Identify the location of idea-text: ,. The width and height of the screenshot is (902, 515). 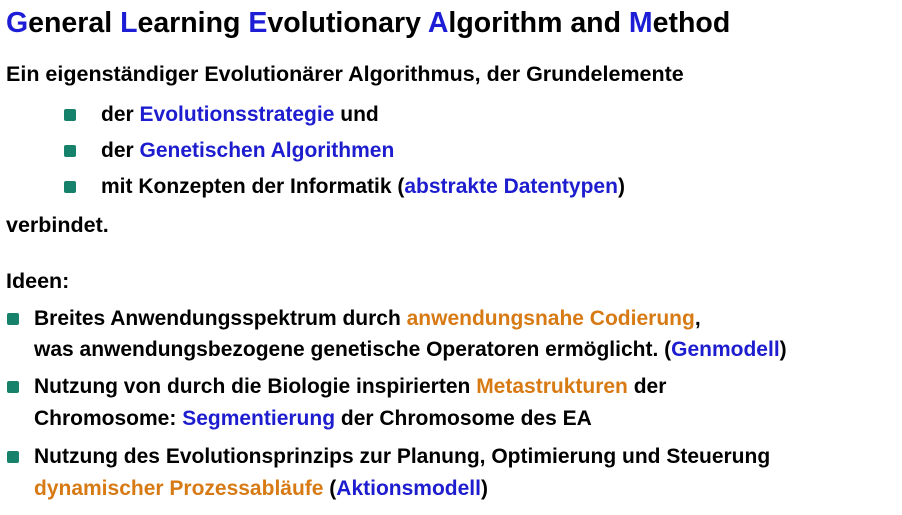
(697, 318).